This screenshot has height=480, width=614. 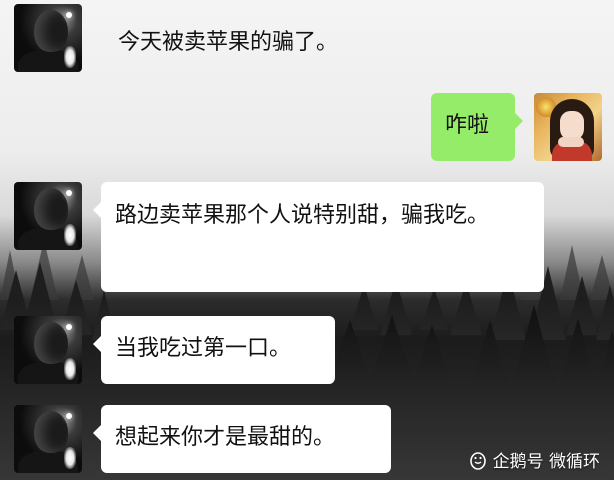 I want to click on incoming-message: 今天被卖苹果的骗了。, so click(x=228, y=43).